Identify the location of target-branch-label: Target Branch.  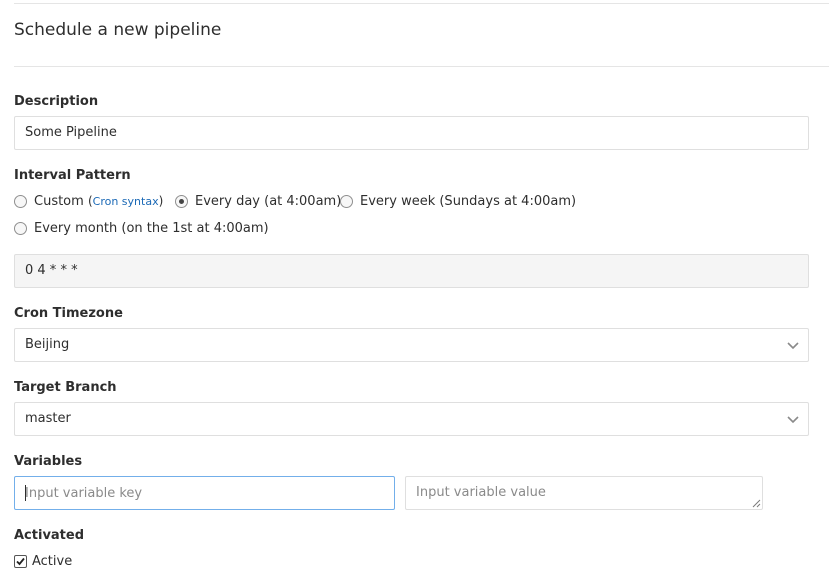
(65, 387).